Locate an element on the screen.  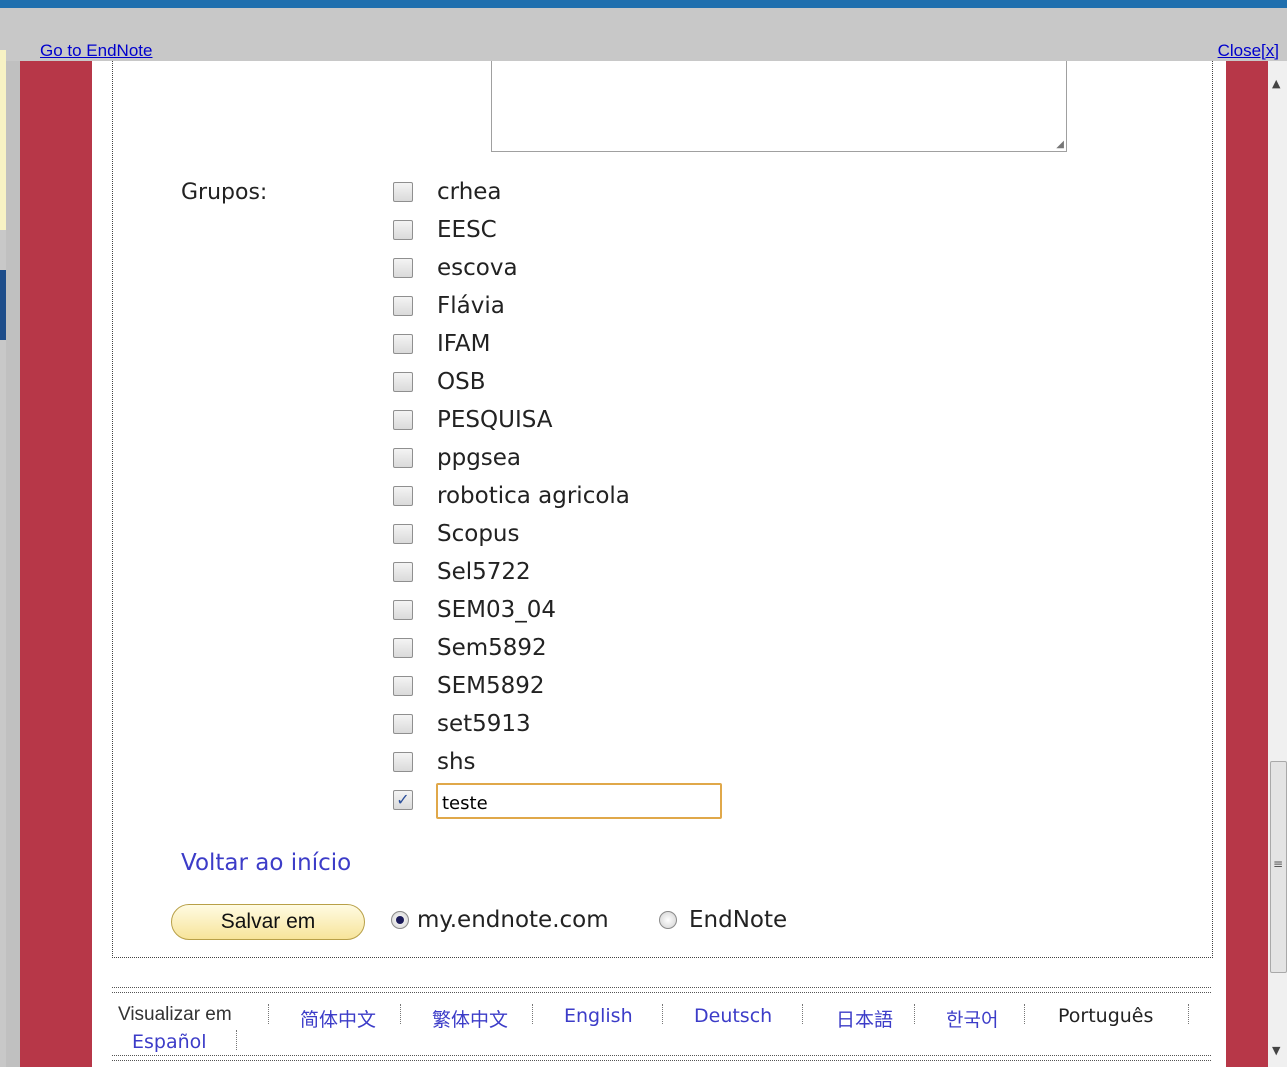
group-label: OSB is located at coordinates (461, 382).